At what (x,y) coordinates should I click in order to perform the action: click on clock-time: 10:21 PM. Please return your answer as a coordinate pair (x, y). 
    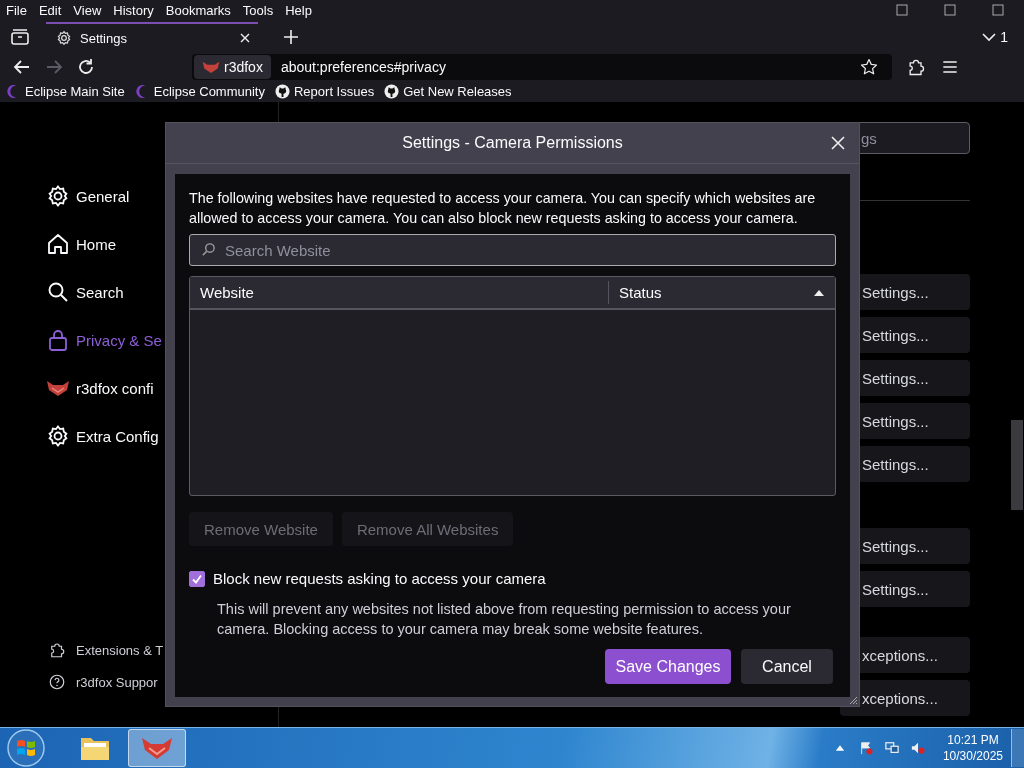
    Looking at the image, I should click on (973, 740).